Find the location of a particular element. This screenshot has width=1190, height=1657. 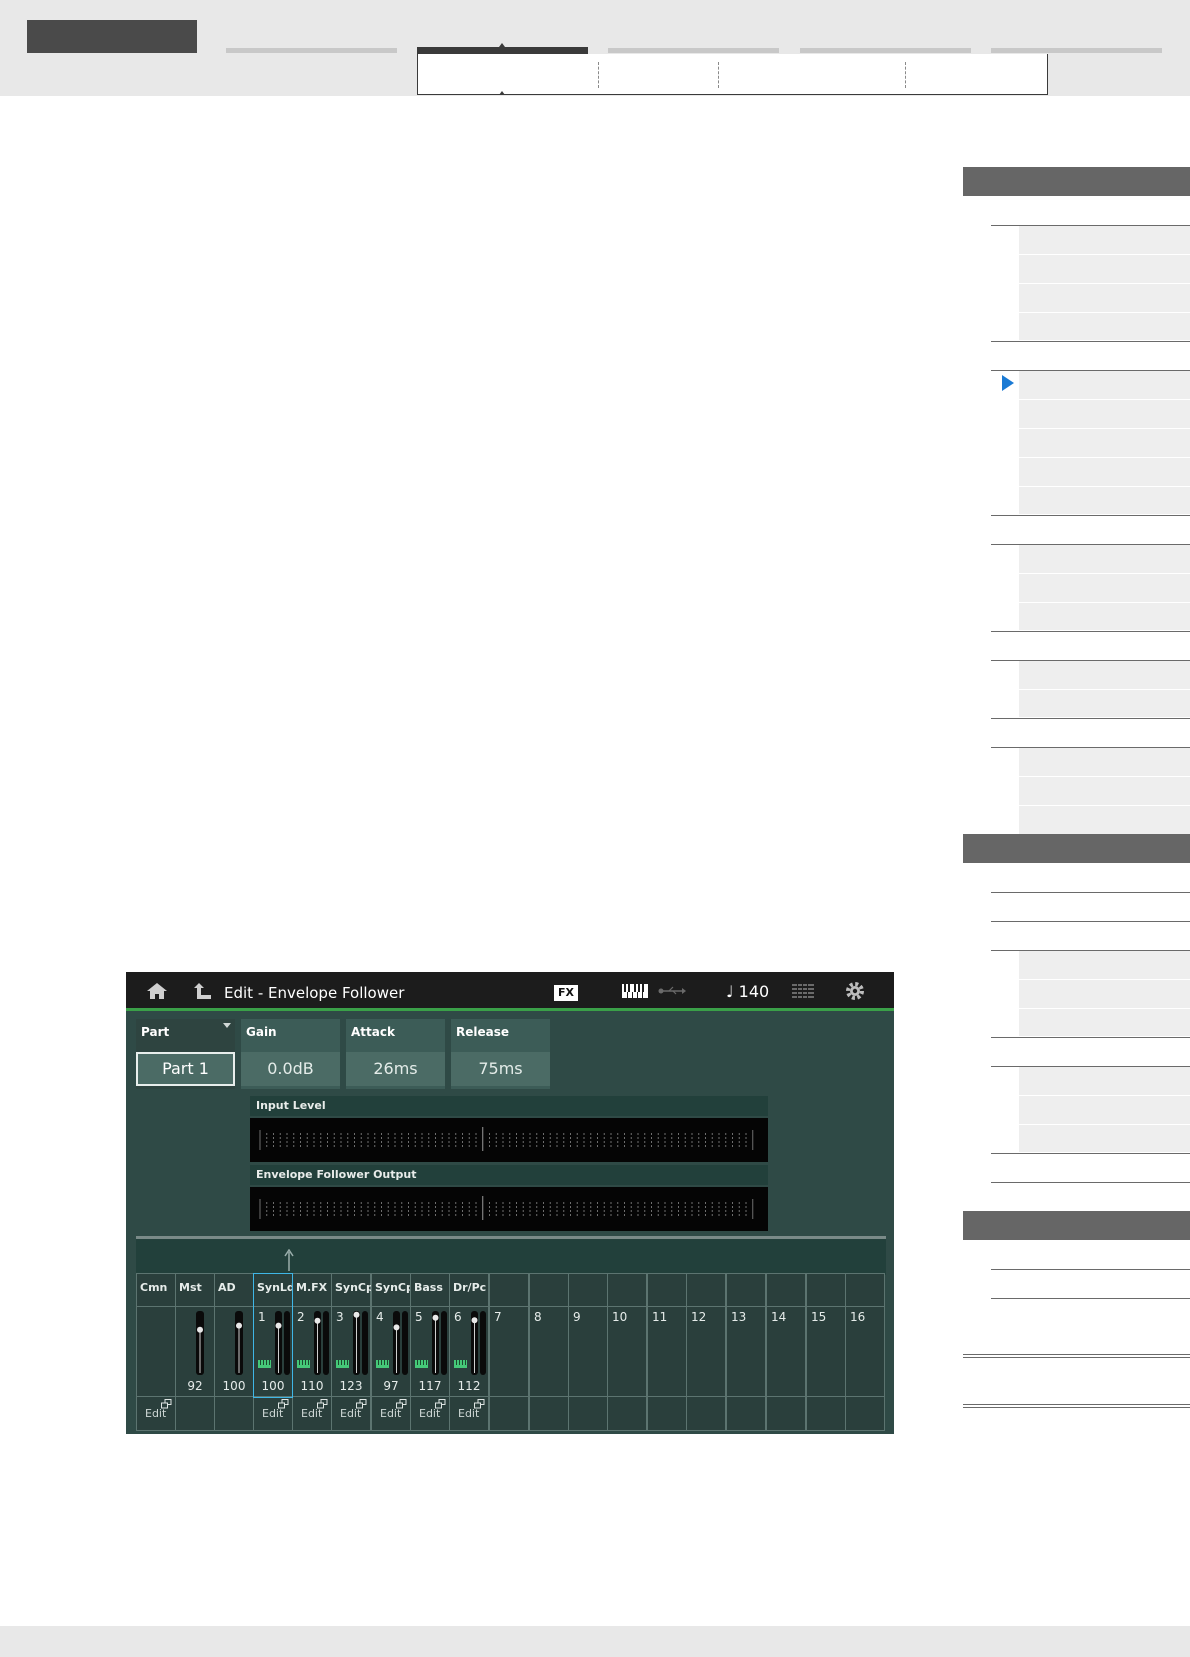

mixer-fader-cell: 2 110 is located at coordinates (312, 1351).